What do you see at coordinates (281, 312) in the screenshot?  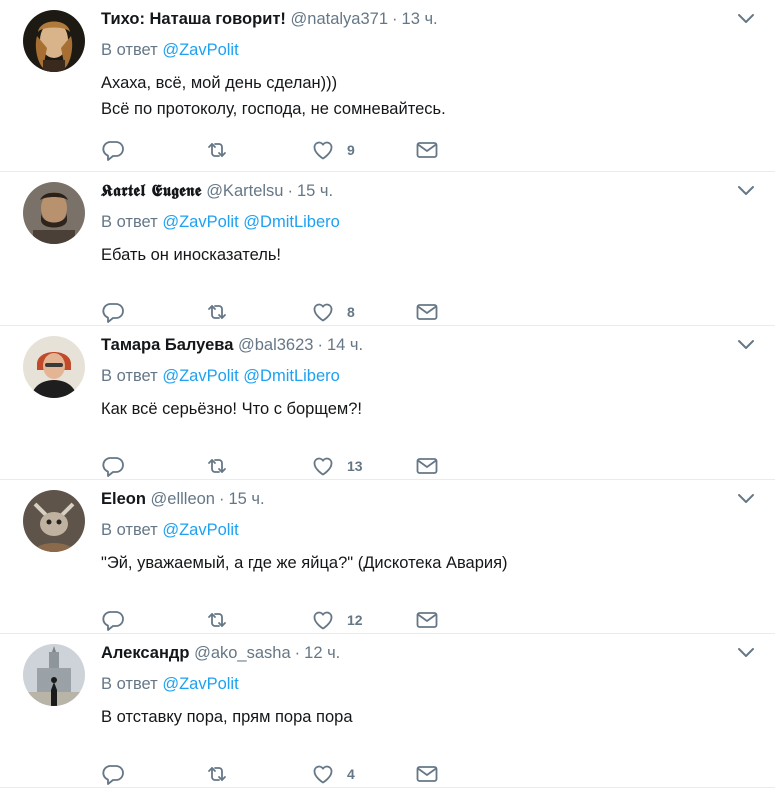 I see `action-bar: 8` at bounding box center [281, 312].